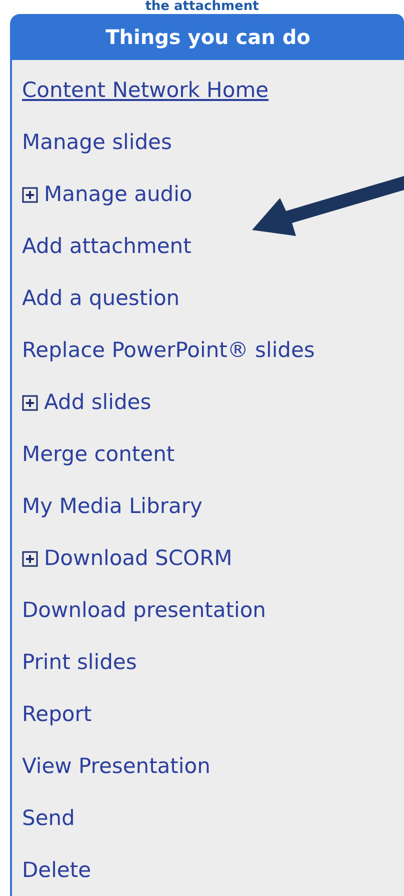 The width and height of the screenshot is (404, 896). What do you see at coordinates (208, 37) in the screenshot?
I see `panel-title: Things you can do` at bounding box center [208, 37].